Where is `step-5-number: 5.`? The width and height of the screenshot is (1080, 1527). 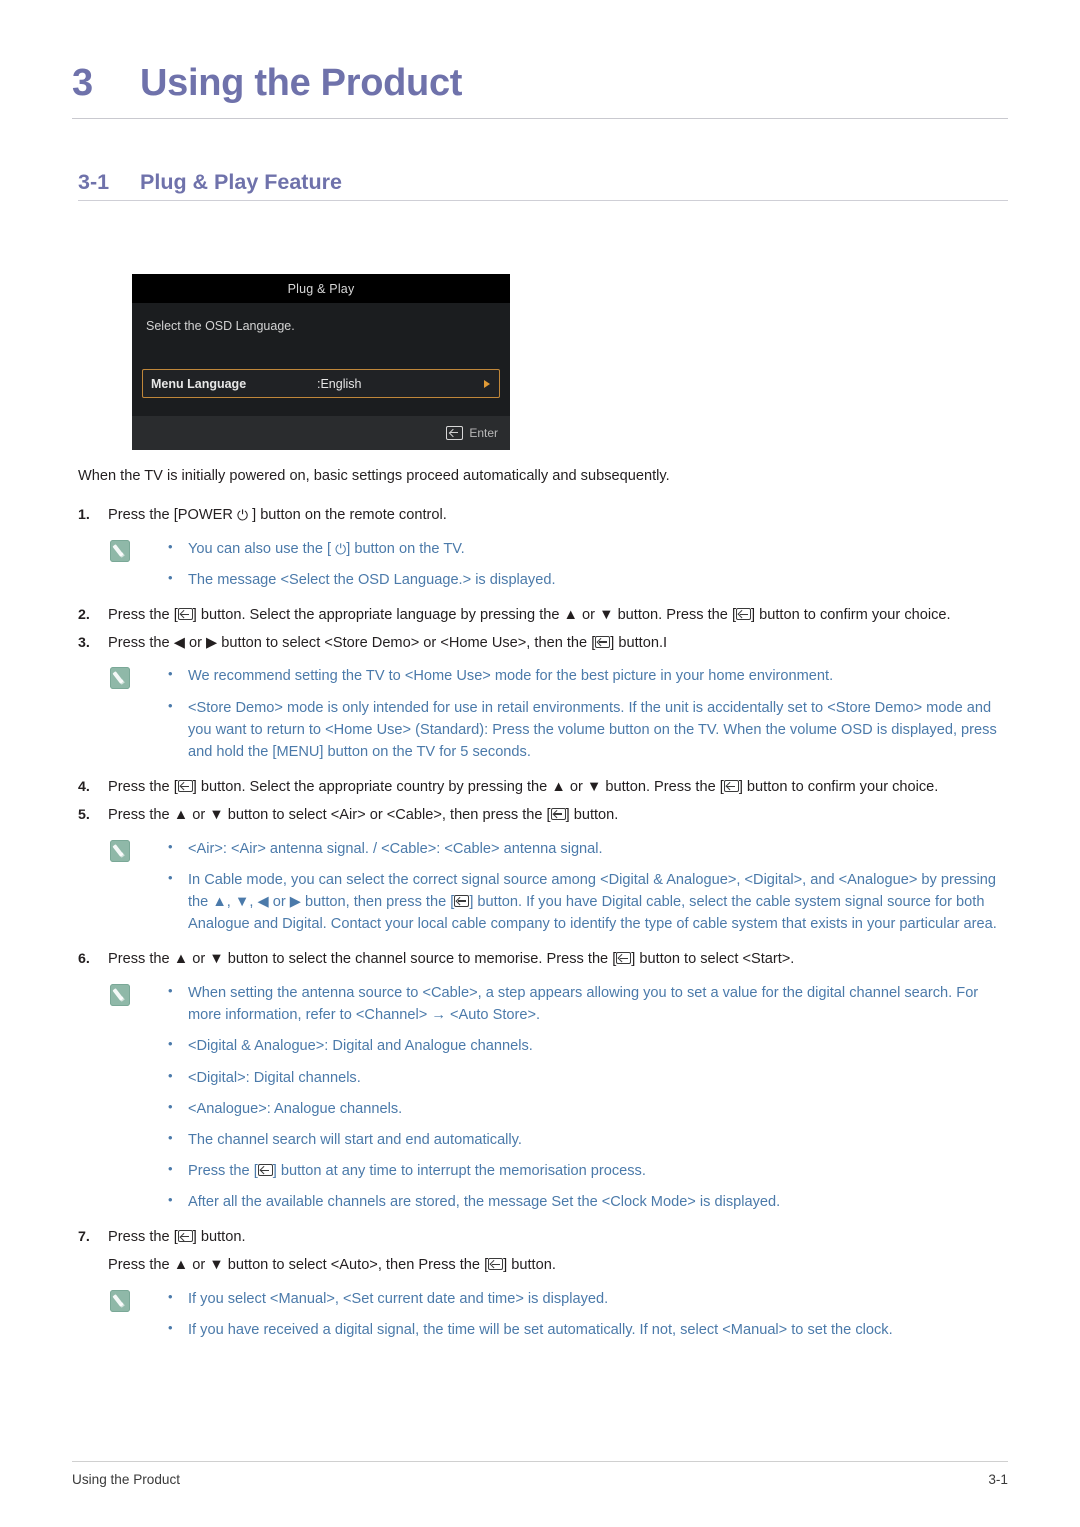 step-5-number: 5. is located at coordinates (84, 814).